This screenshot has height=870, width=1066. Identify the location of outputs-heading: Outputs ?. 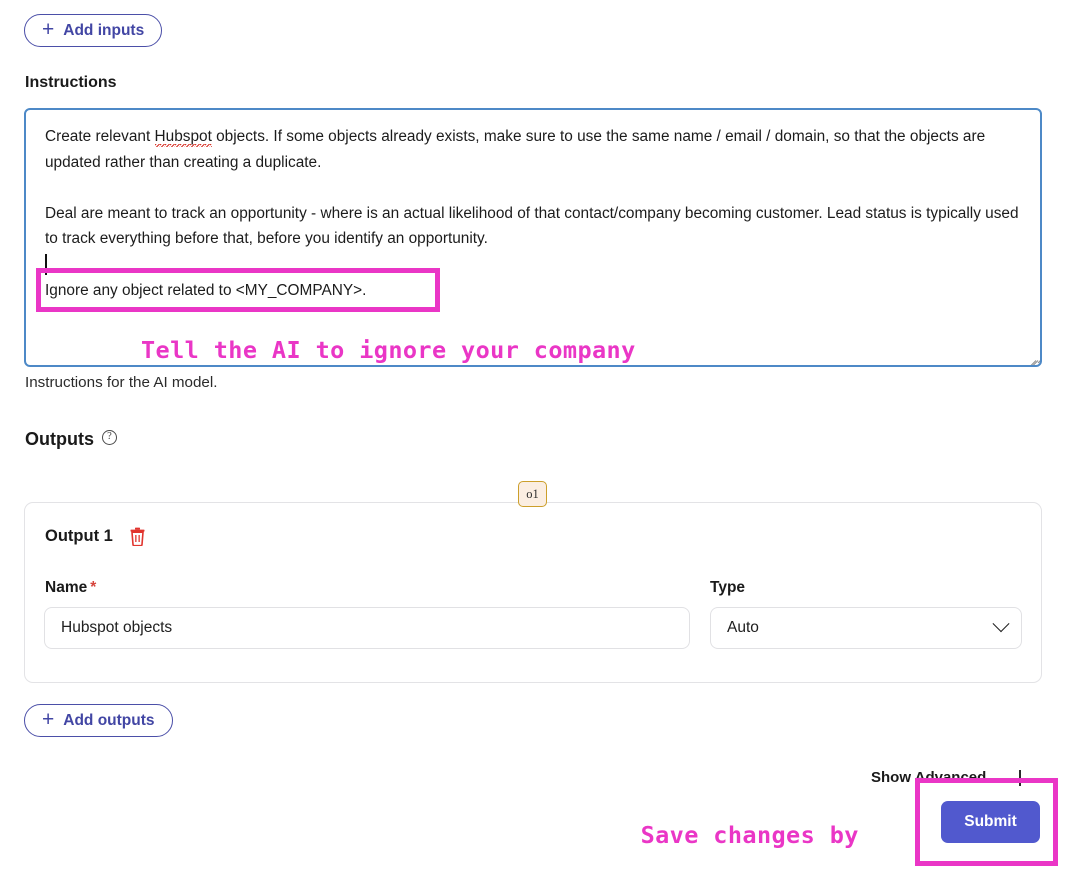
(71, 439).